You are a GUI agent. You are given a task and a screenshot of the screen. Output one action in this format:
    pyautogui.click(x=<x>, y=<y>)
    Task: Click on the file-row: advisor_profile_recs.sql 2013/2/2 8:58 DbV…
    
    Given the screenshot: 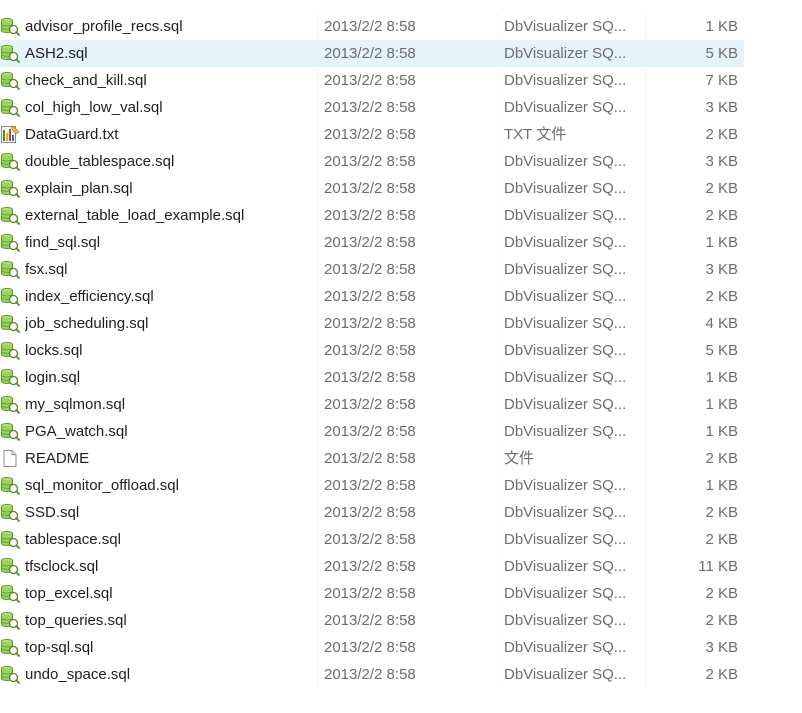 What is the action you would take?
    pyautogui.click(x=401, y=26)
    